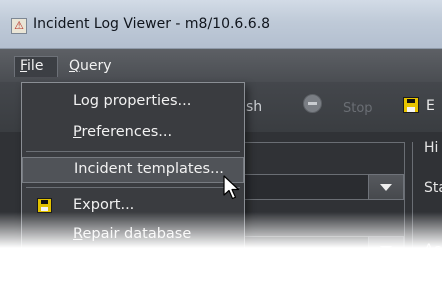 This screenshot has width=442, height=297. I want to click on menu-file-label: ile, so click(35, 66).